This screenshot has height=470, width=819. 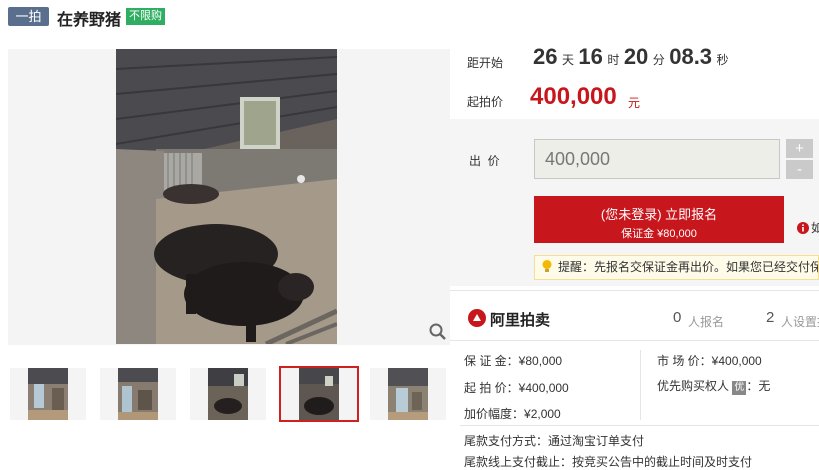 What do you see at coordinates (706, 322) in the screenshot?
I see `signup-count-label: 人报名` at bounding box center [706, 322].